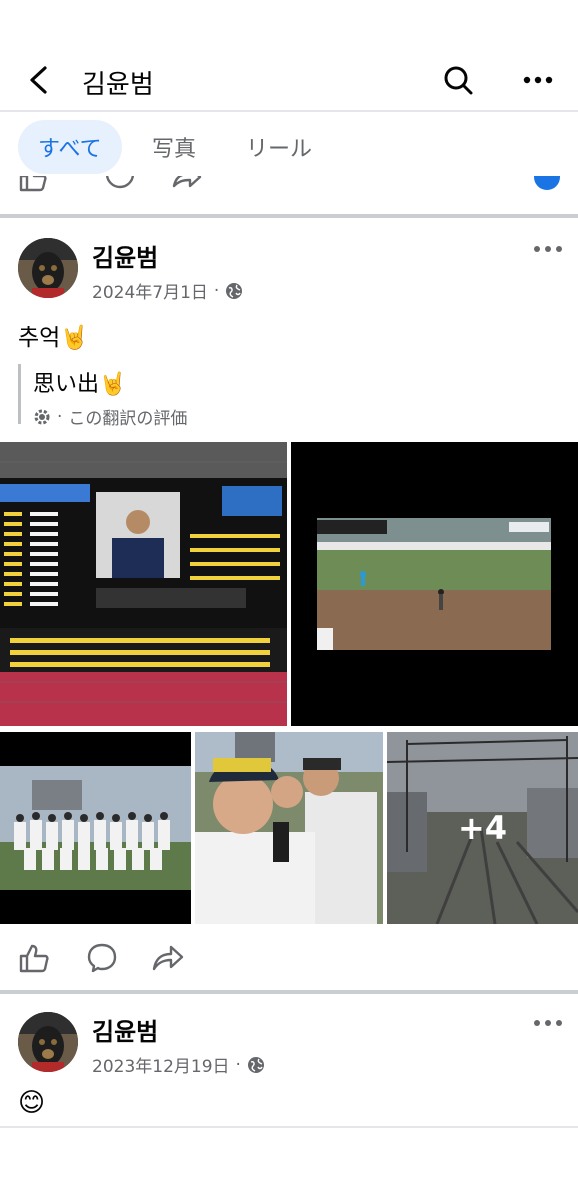 This screenshot has height=1200, width=578. I want to click on baseball-broadcast-photo-icon, so click(434, 584).